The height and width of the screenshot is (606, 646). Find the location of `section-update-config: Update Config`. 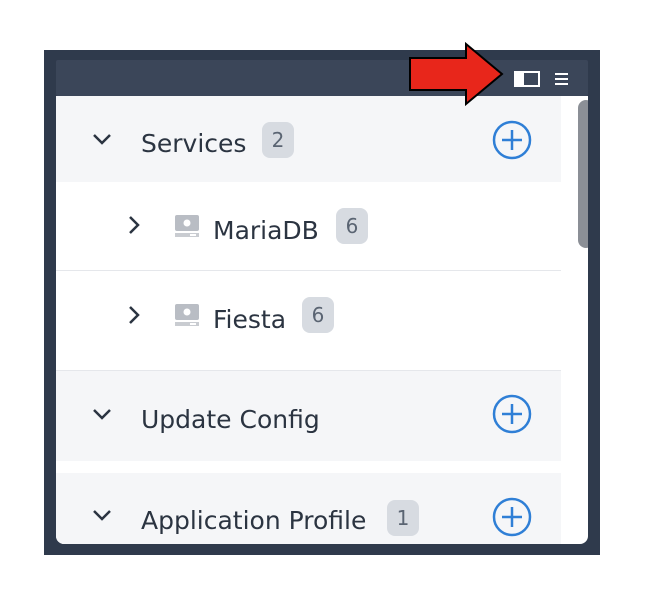

section-update-config: Update Config is located at coordinates (308, 416).